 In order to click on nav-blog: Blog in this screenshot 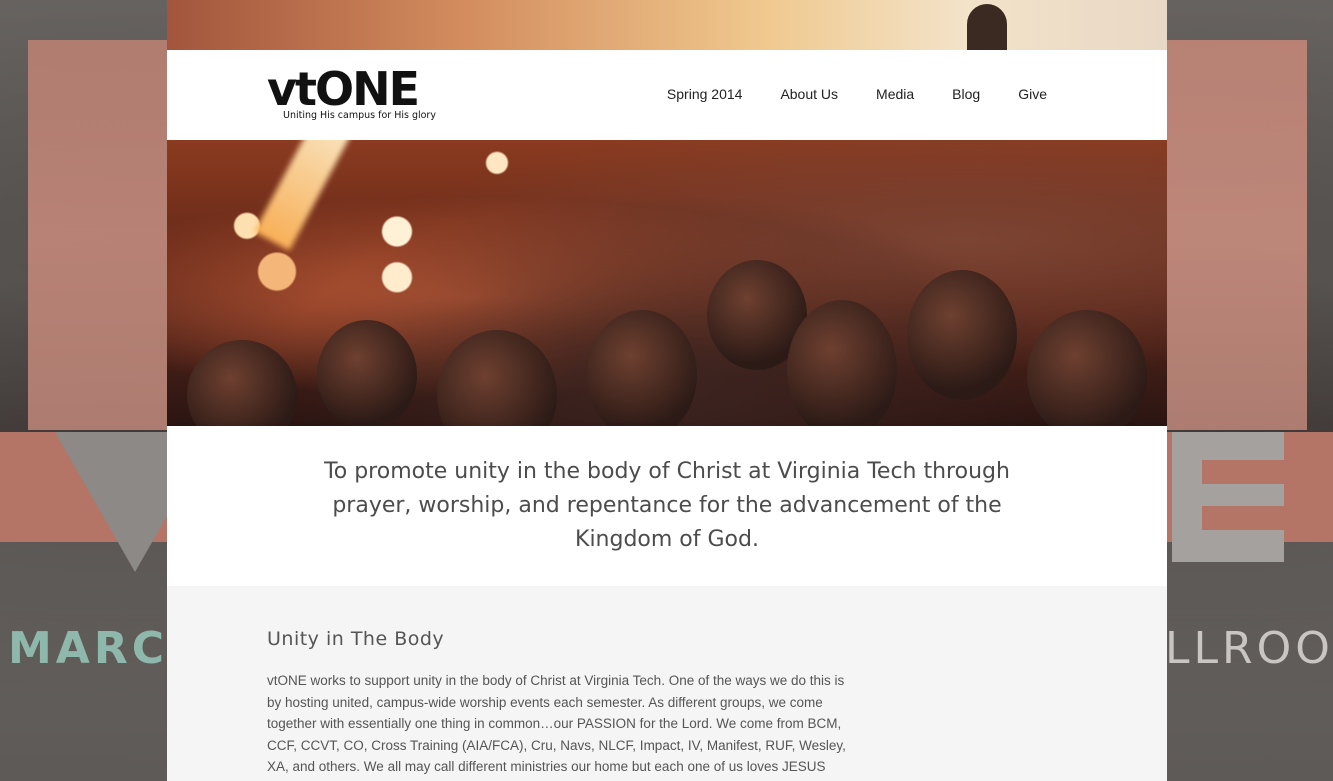, I will do `click(966, 94)`.